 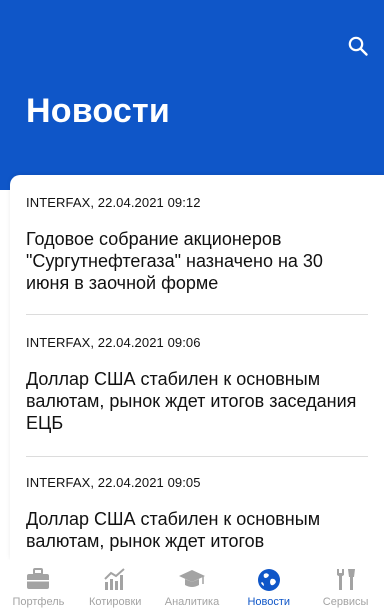 I want to click on tab-analytics: Аналитика, so click(x=192, y=584).